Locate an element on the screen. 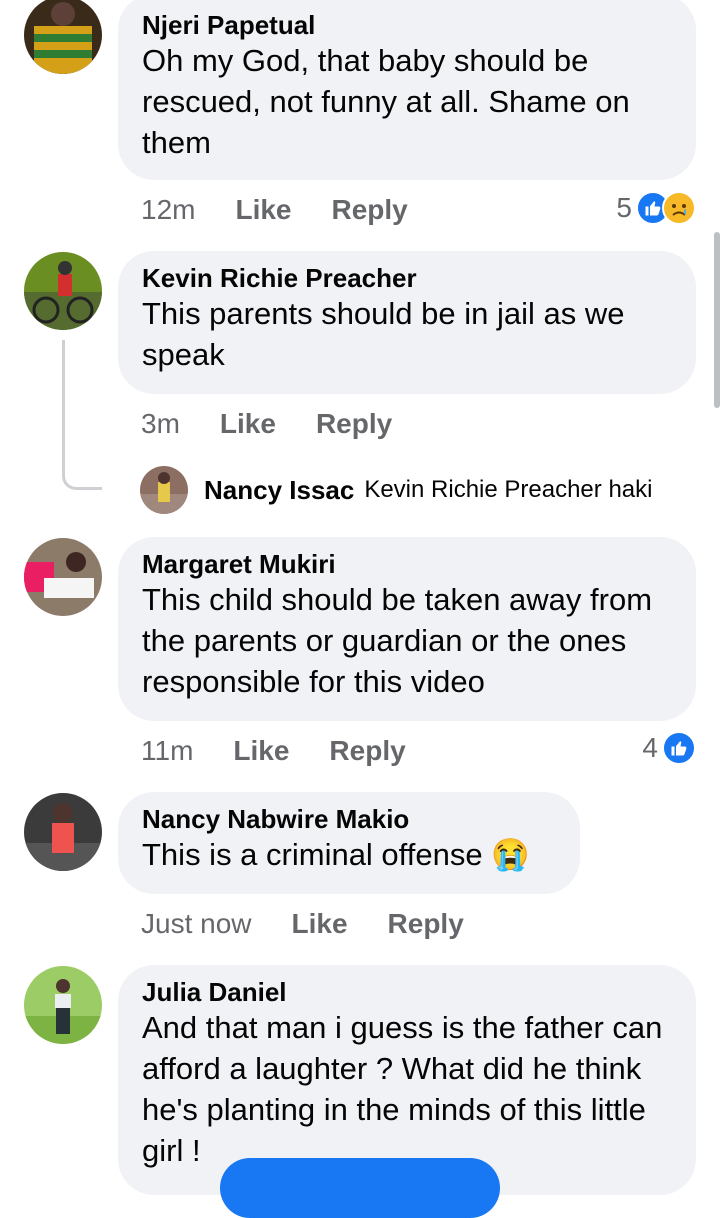 The height and width of the screenshot is (1218, 720). comment-author: Njeri Papetual is located at coordinates (407, 25).